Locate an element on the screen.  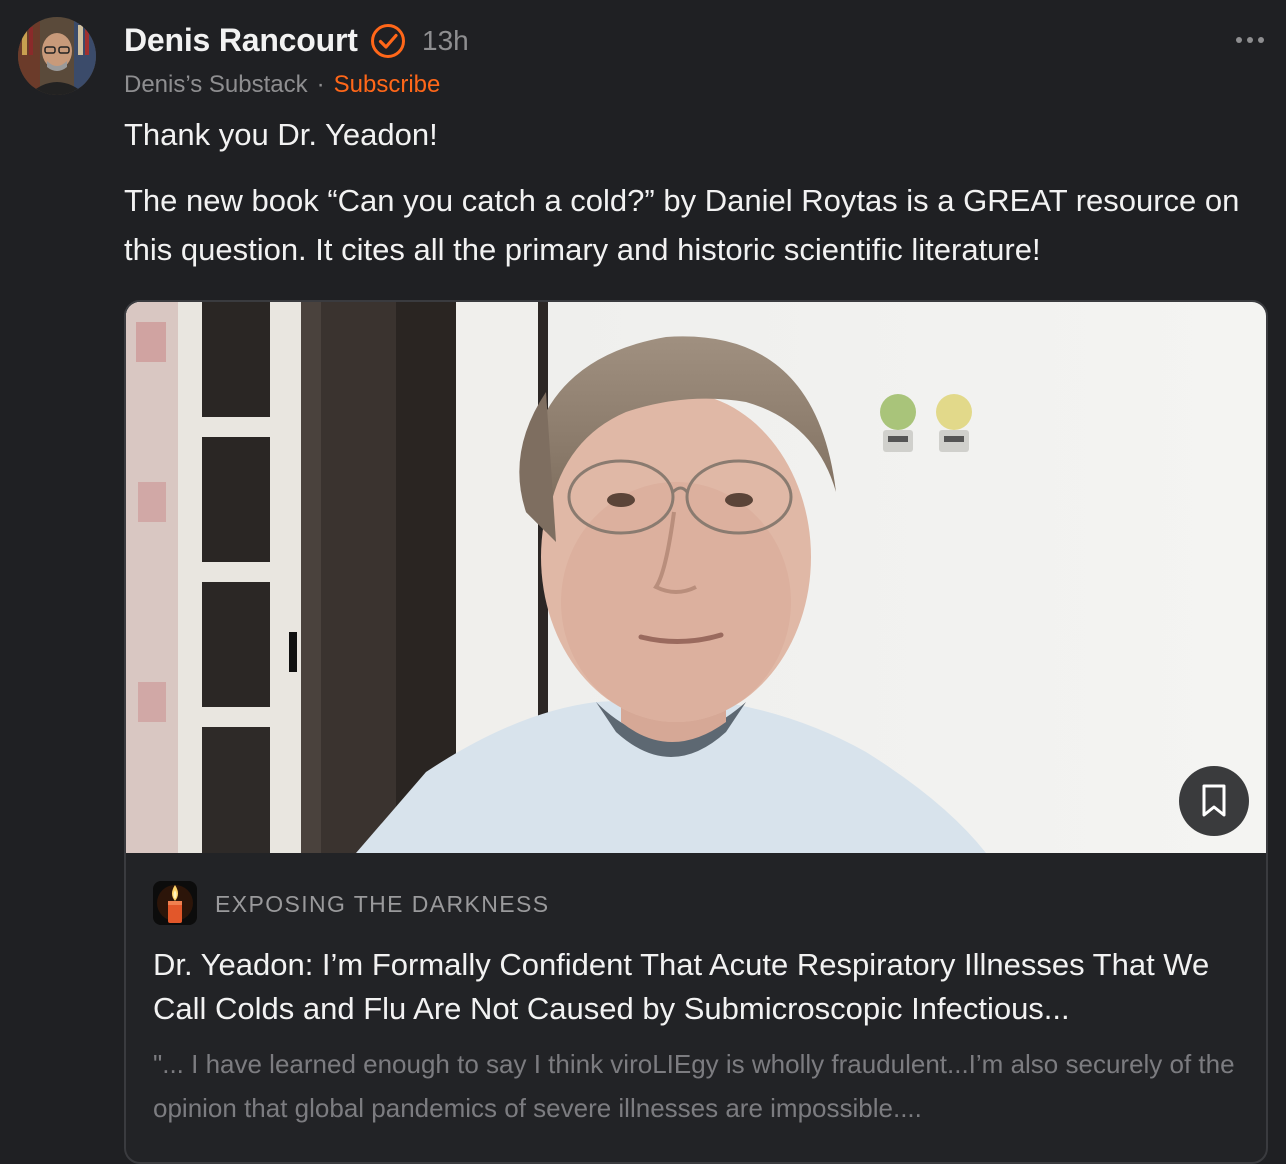
publication-name: Denis’s Substack is located at coordinates (216, 84).